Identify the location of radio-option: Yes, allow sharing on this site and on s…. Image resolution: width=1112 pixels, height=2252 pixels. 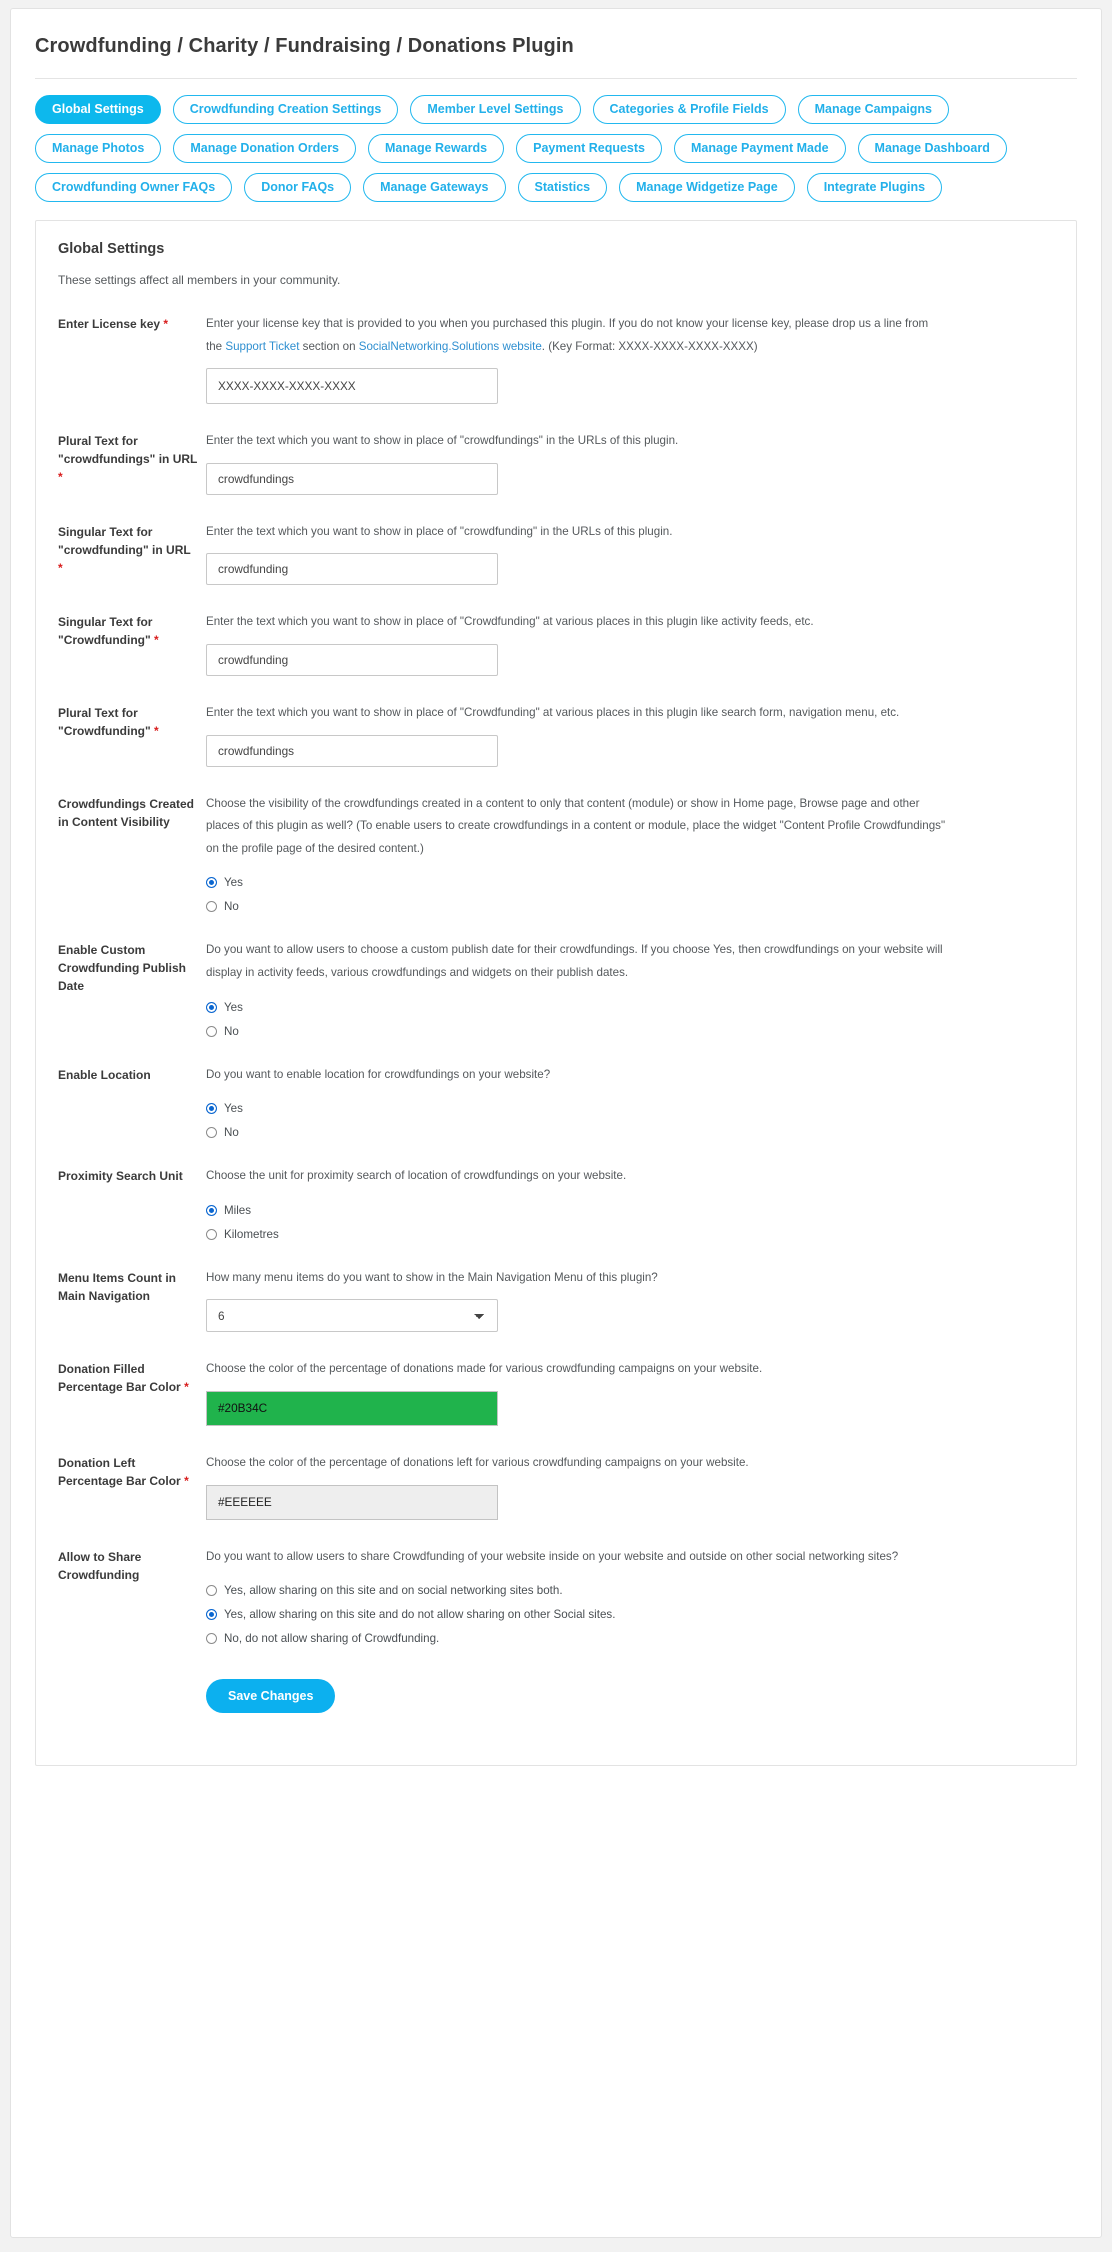
(630, 1590).